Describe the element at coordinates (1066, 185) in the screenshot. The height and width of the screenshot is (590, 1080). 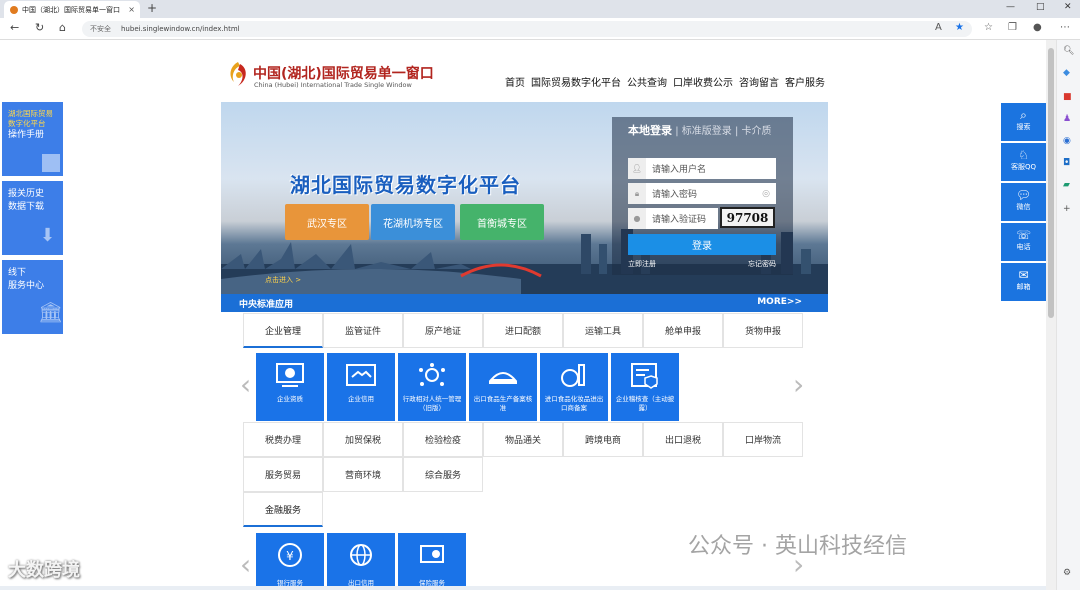
I see `shopping-icon: ▰` at that location.